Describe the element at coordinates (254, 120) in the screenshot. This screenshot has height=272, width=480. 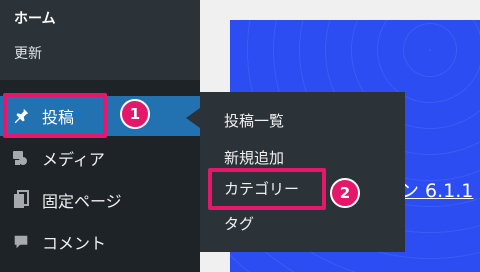
I see `flyout-item-all-posts: 投稿一覧` at that location.